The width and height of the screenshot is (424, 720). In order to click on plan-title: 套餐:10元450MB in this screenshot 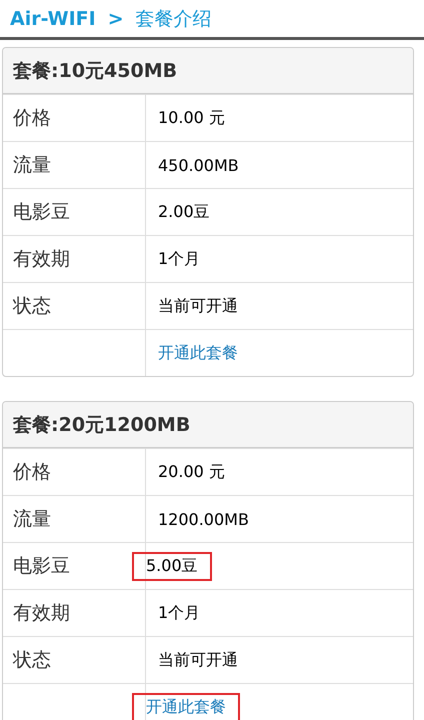, I will do `click(208, 71)`.